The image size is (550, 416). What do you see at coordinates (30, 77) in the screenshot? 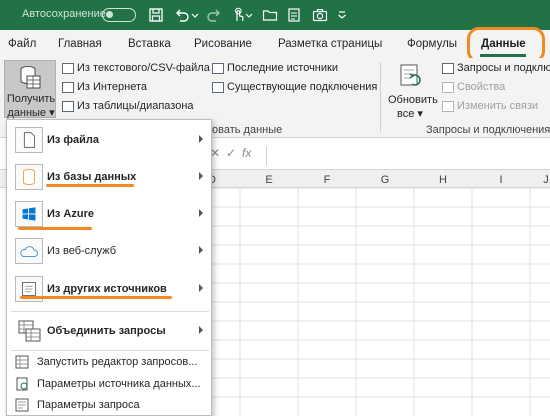
I see `database-table-icon` at bounding box center [30, 77].